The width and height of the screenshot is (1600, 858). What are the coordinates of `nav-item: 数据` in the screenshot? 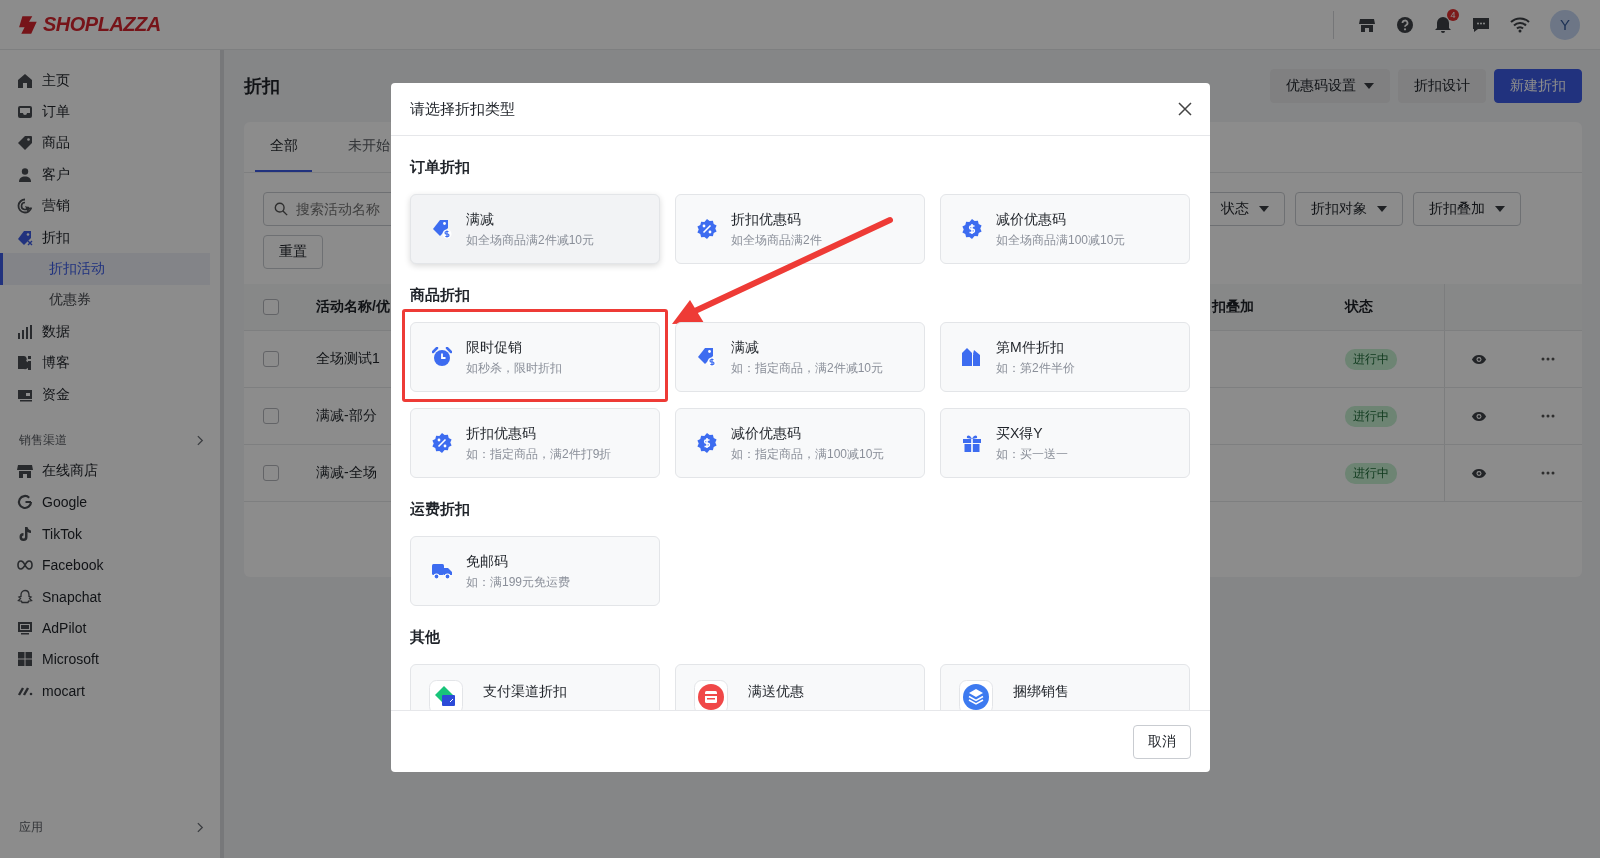 It's located at (110, 332).